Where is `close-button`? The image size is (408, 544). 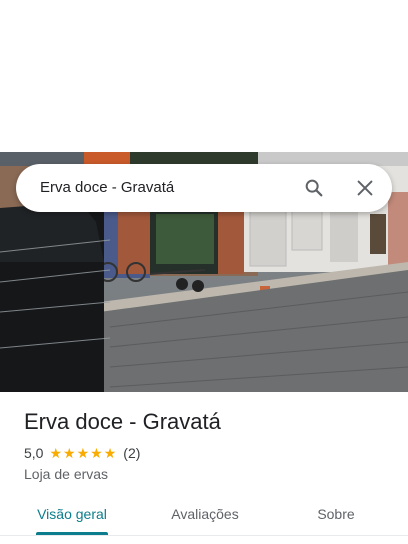
close-button is located at coordinates (365, 188).